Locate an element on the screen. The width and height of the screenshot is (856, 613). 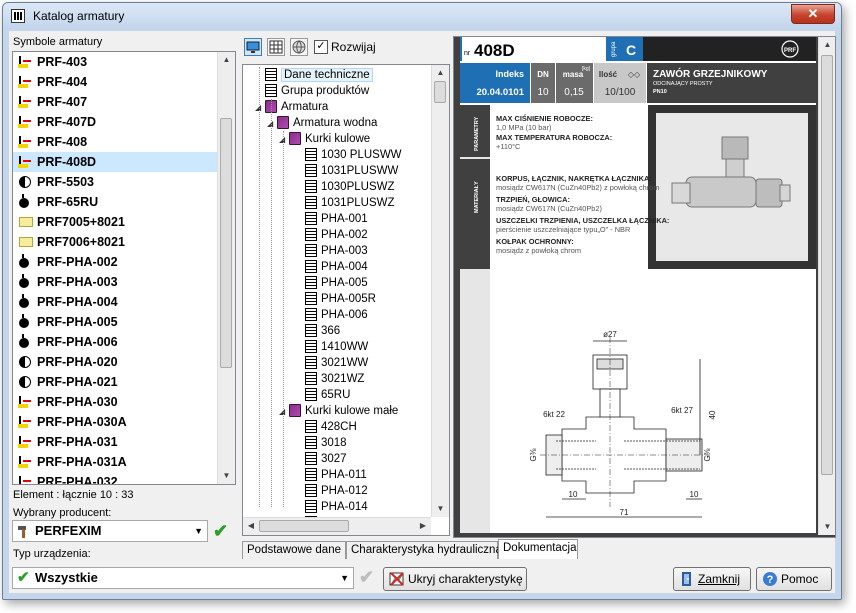
tree-leaf-node: PHA-014 is located at coordinates (336, 507).